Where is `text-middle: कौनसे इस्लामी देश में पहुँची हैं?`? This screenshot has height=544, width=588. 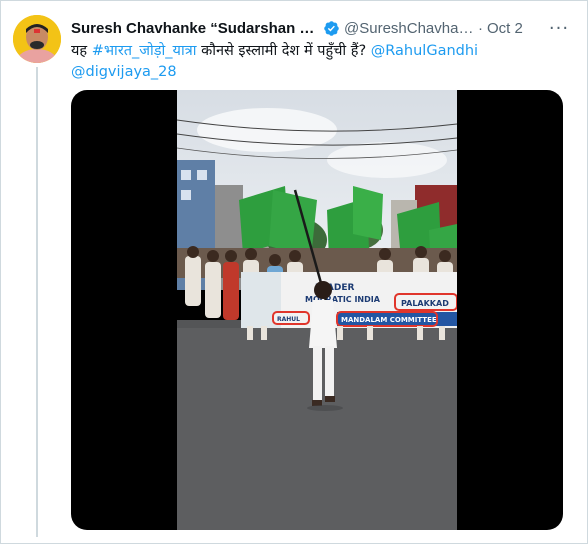
text-middle: कौनसे इस्लामी देश में पहुँची हैं? is located at coordinates (283, 51).